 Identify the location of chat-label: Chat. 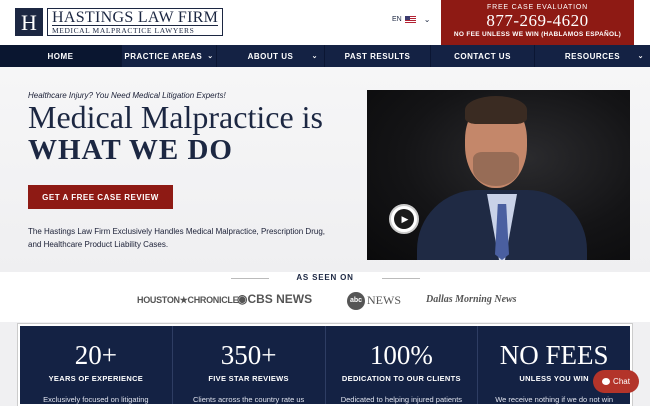
(621, 381).